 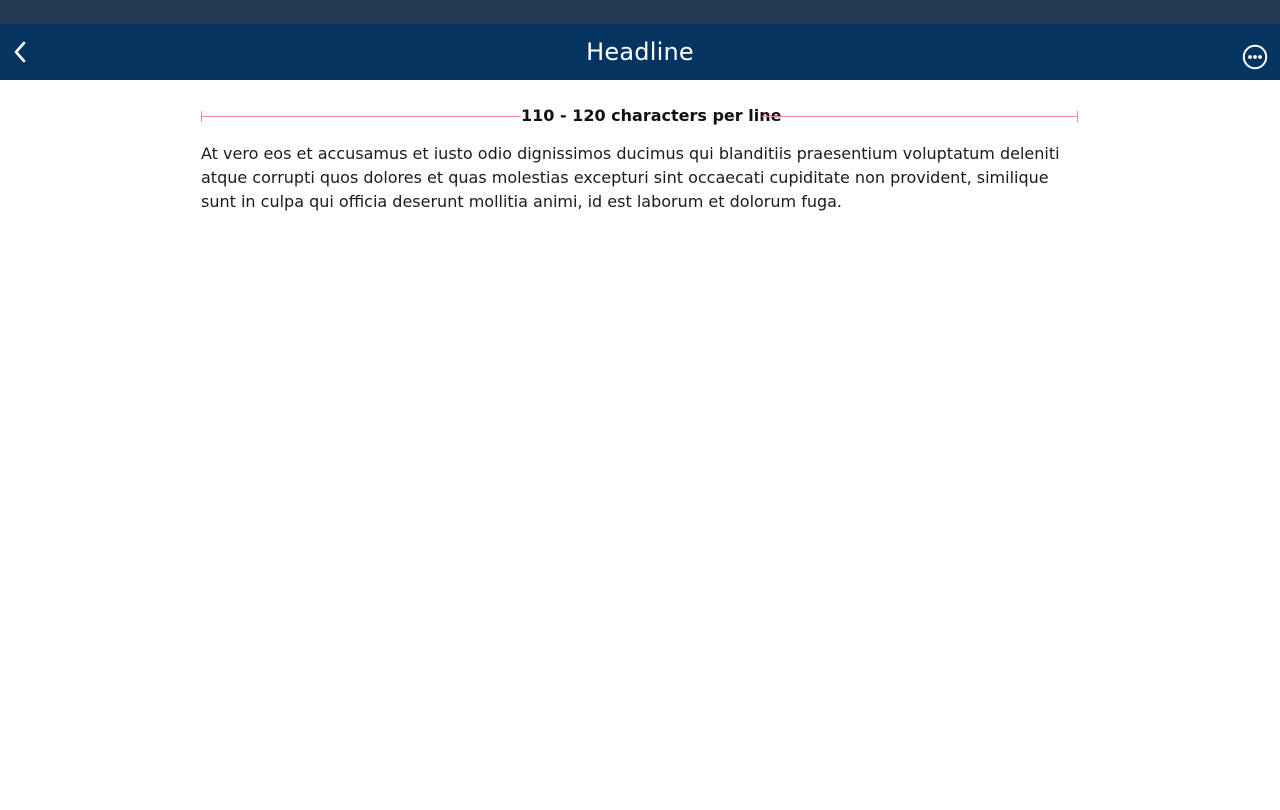 I want to click on line-length-measure: 110 - 120 characters per line, so click(x=639, y=116).